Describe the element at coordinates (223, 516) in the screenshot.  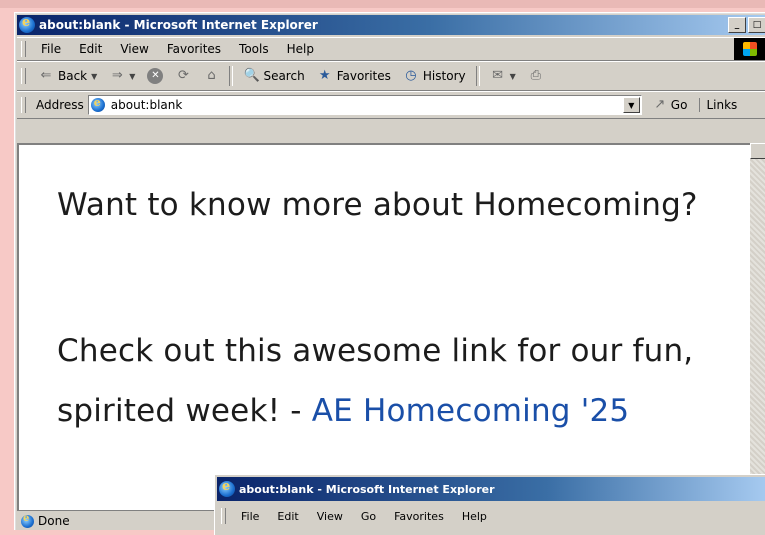
I see `second-menu-grip` at that location.